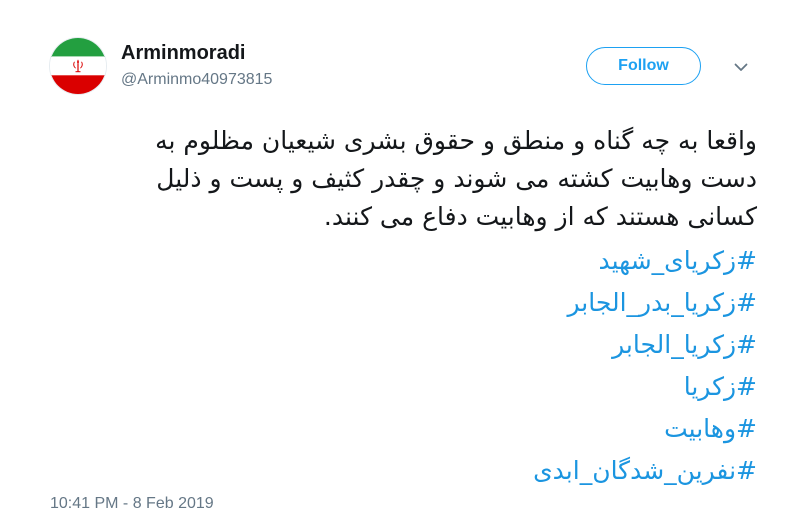 This screenshot has width=800, height=531. Describe the element at coordinates (645, 303) in the screenshot. I see `hashtag-link: #زکریا_بدر_الجابر` at that location.